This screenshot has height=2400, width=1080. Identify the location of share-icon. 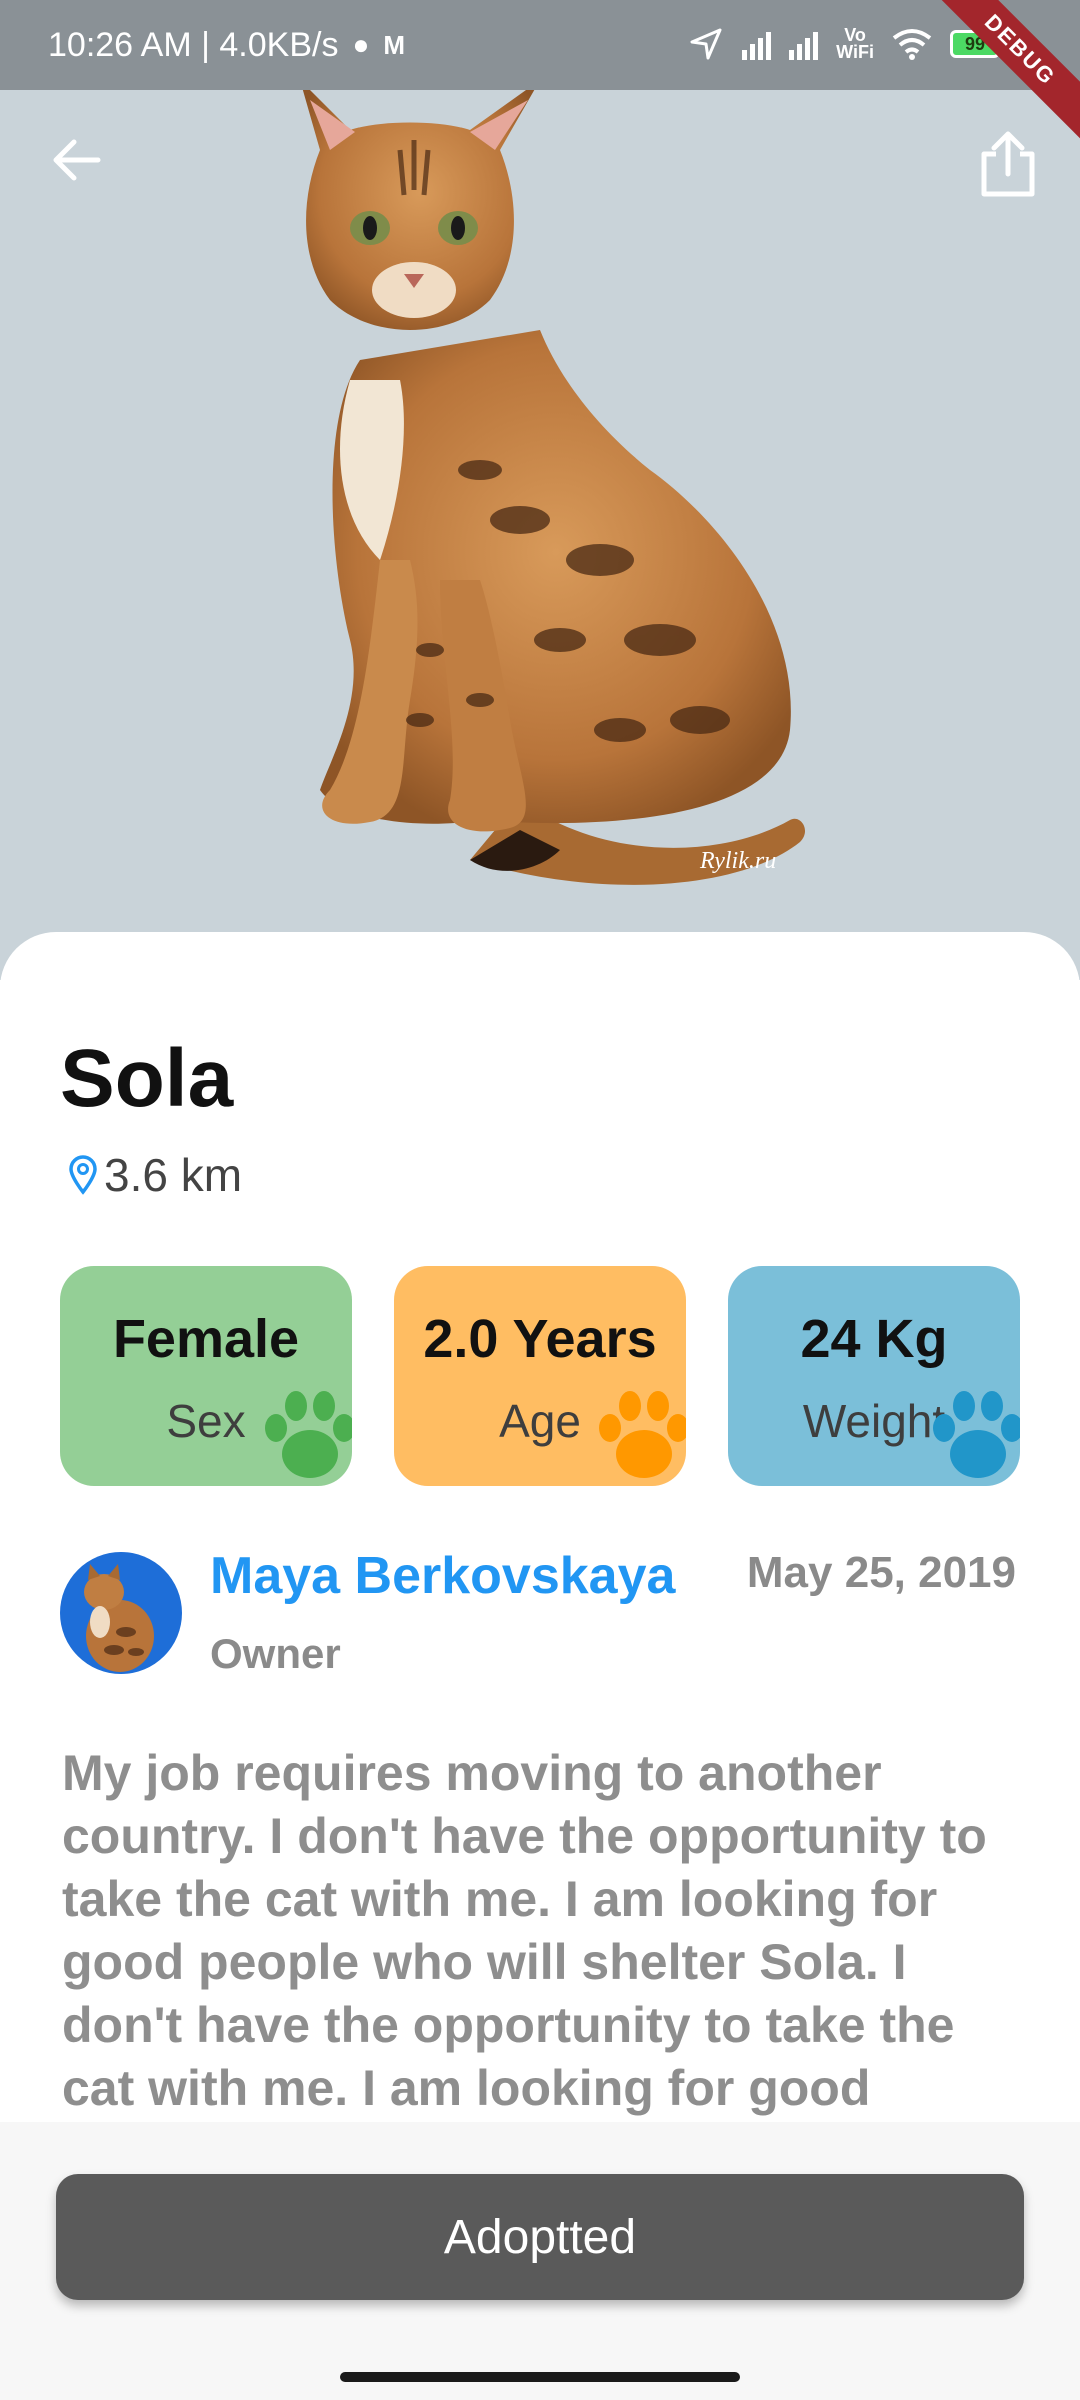
(1008, 164).